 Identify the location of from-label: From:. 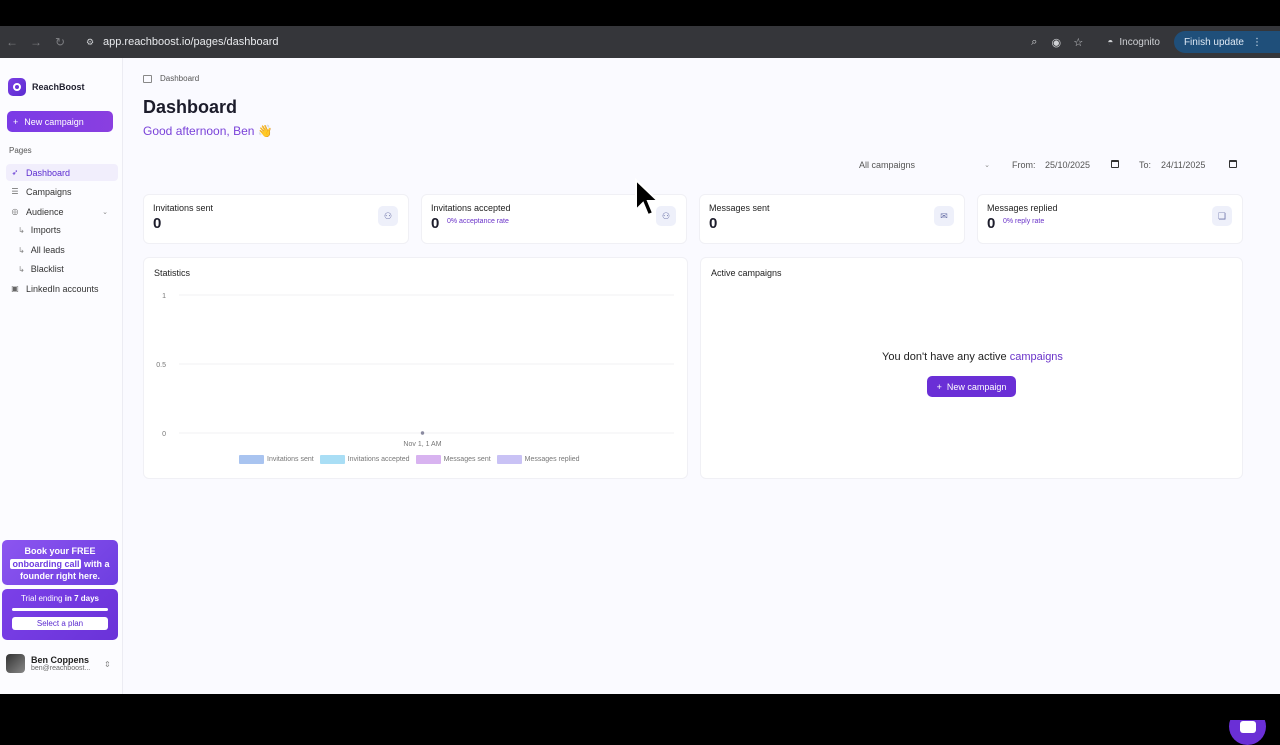
(1024, 165).